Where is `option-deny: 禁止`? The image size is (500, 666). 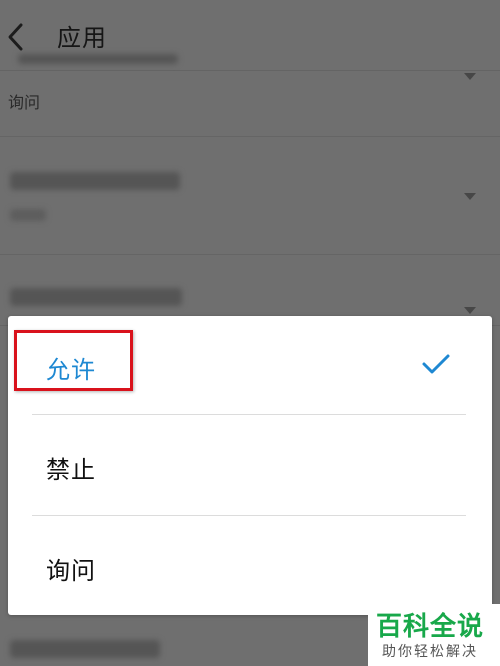 option-deny: 禁止 is located at coordinates (250, 466).